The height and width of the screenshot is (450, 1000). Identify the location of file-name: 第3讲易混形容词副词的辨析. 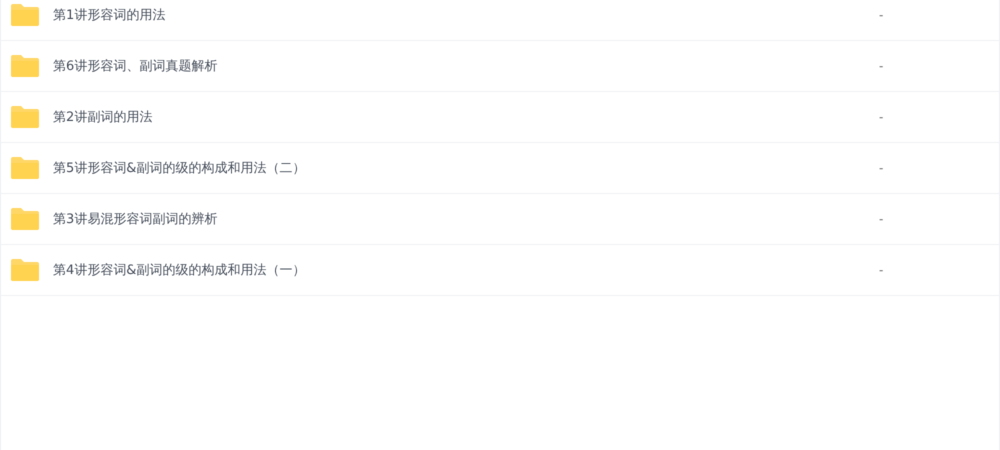
(135, 219).